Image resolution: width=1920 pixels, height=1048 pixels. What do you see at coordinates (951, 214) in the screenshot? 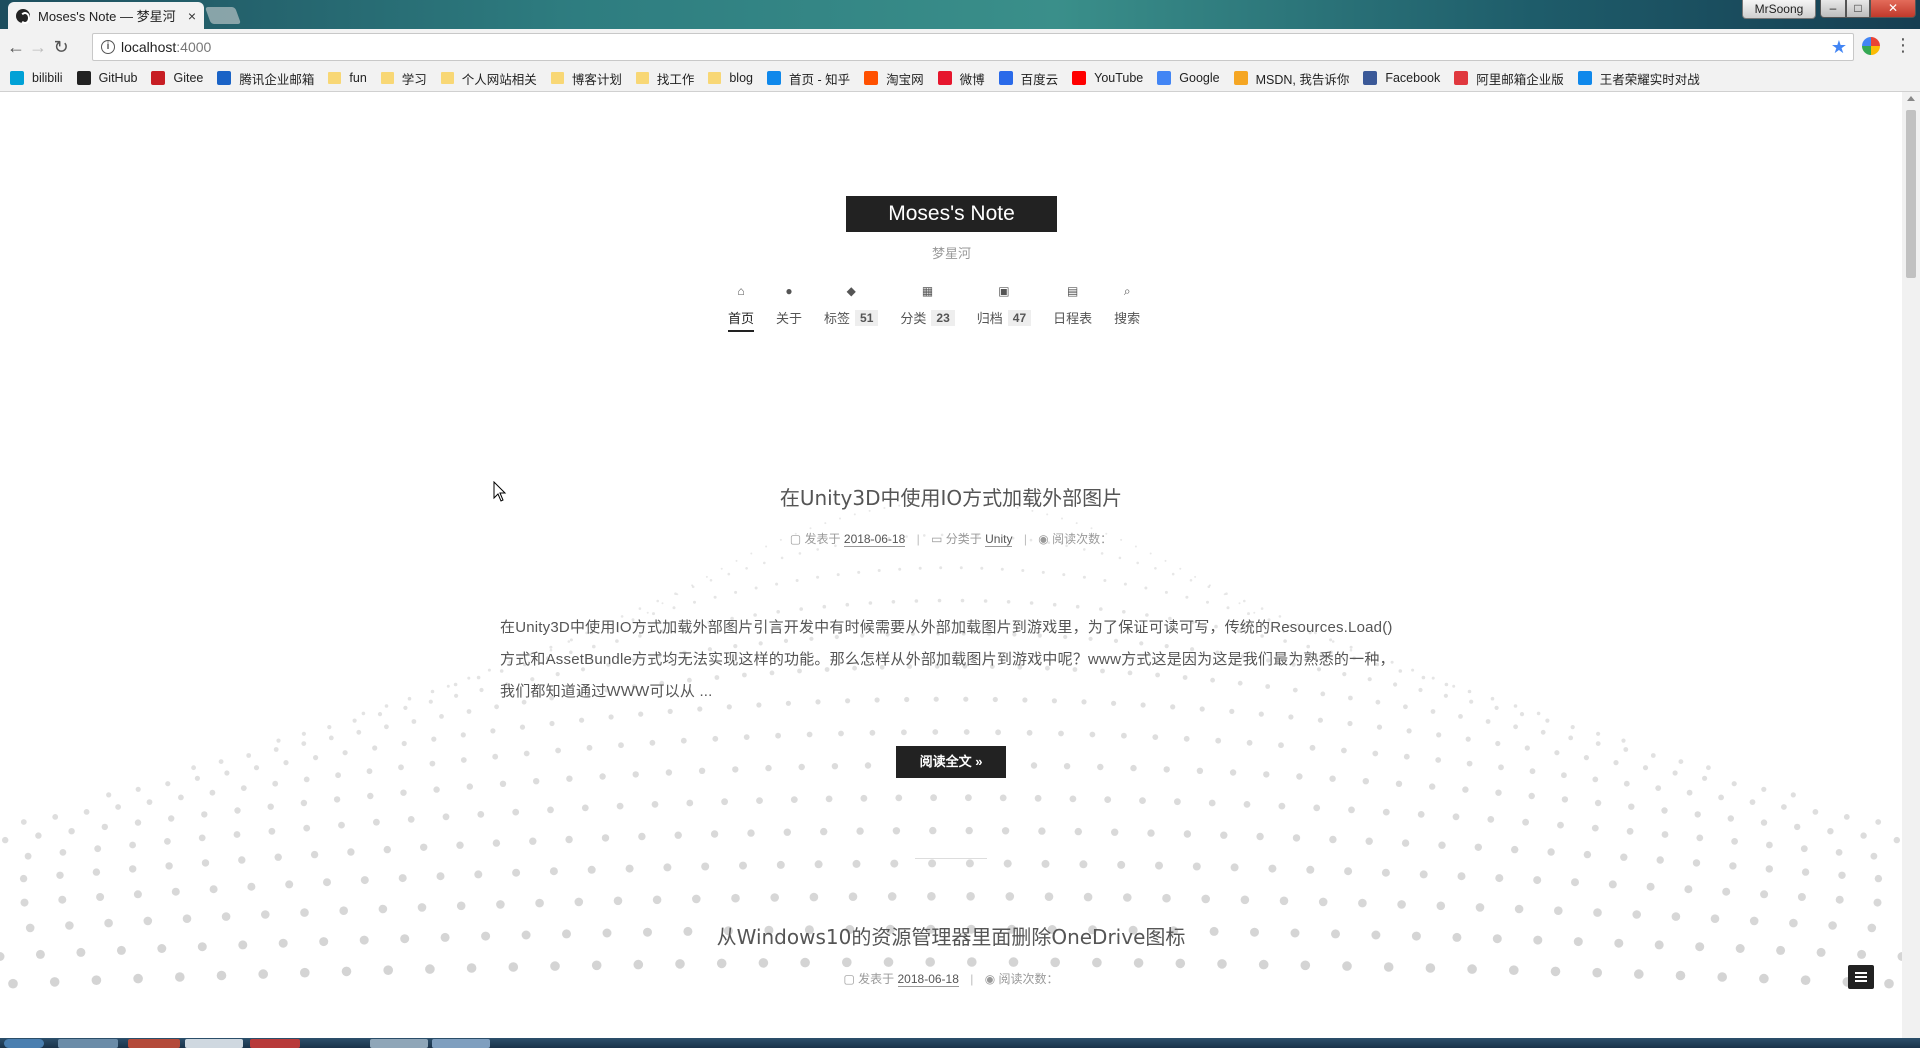
I see `site-brand: Moses's Note` at bounding box center [951, 214].